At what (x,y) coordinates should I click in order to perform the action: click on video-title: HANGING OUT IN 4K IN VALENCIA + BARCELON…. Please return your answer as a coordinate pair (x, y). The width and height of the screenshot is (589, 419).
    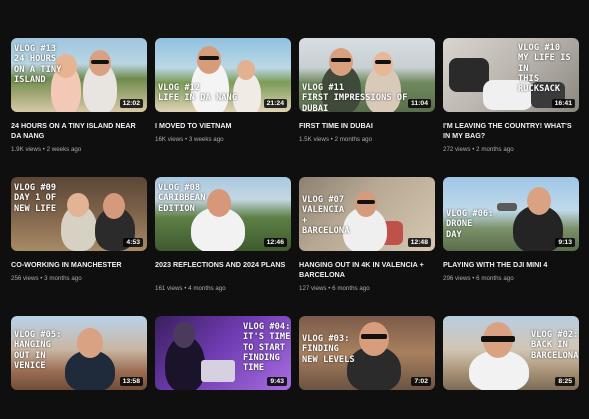
    Looking at the image, I should click on (367, 270).